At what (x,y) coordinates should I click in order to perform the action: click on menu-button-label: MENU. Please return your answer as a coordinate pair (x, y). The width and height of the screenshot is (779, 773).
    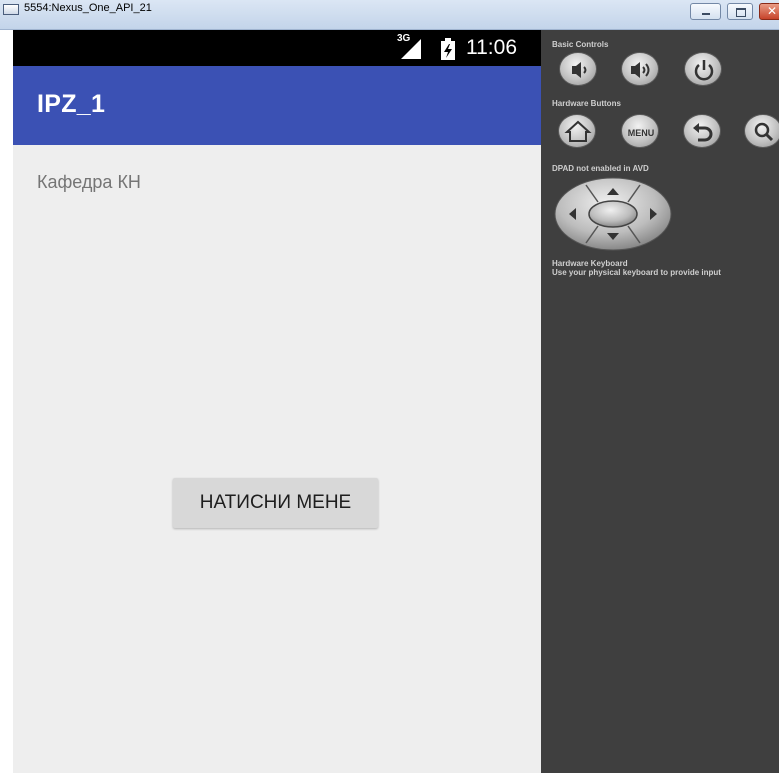
    Looking at the image, I should click on (641, 133).